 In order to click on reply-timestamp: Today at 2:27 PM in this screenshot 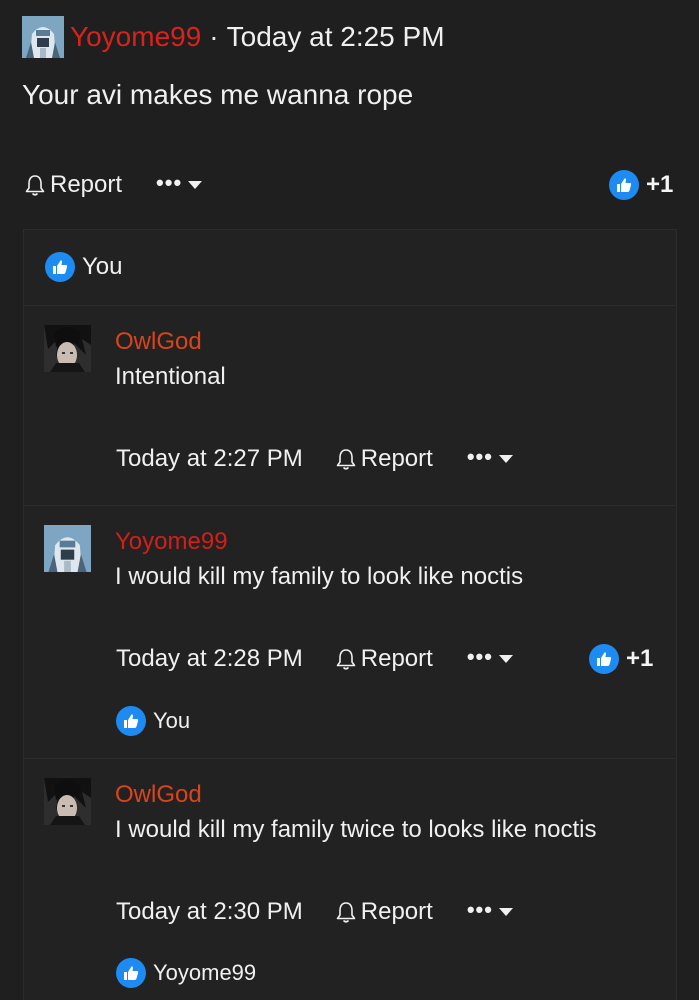, I will do `click(209, 459)`.